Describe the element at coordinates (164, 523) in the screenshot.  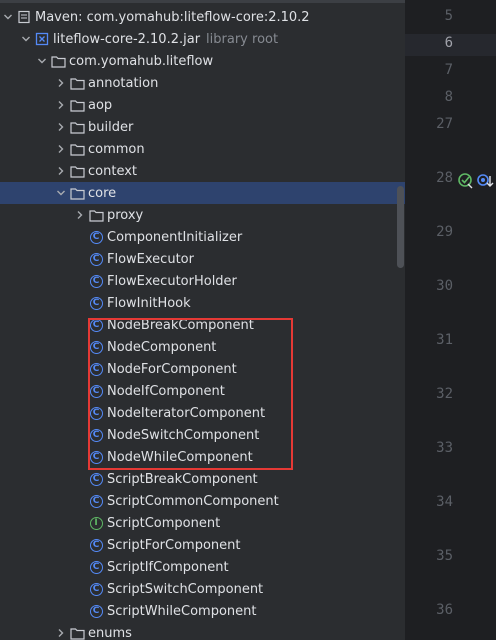
I see `tree-item-label: ScriptComponent` at that location.